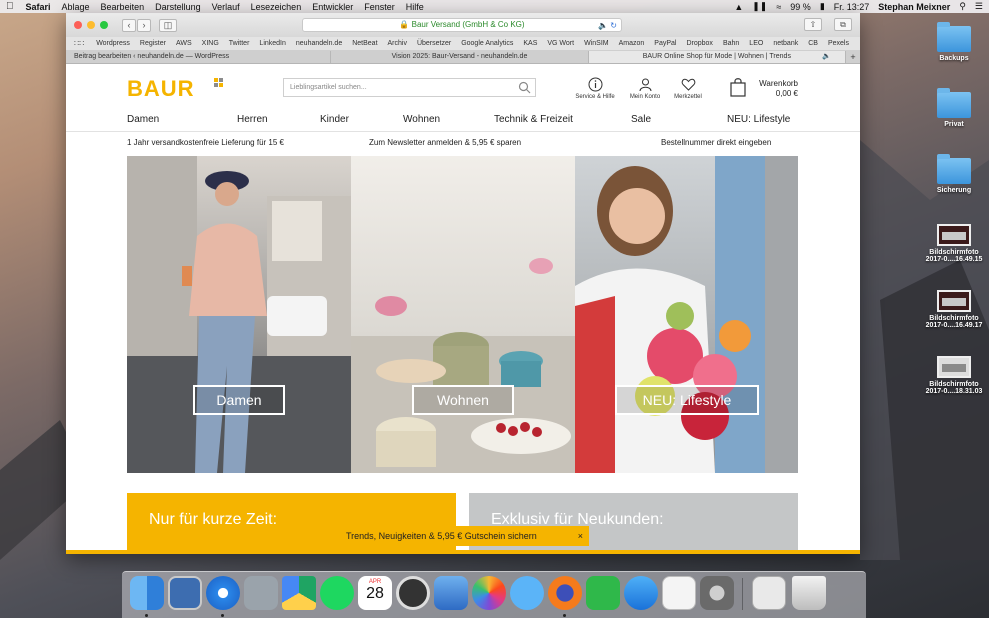  What do you see at coordinates (379, 7) in the screenshot?
I see `menu-fenster: Fenster` at bounding box center [379, 7].